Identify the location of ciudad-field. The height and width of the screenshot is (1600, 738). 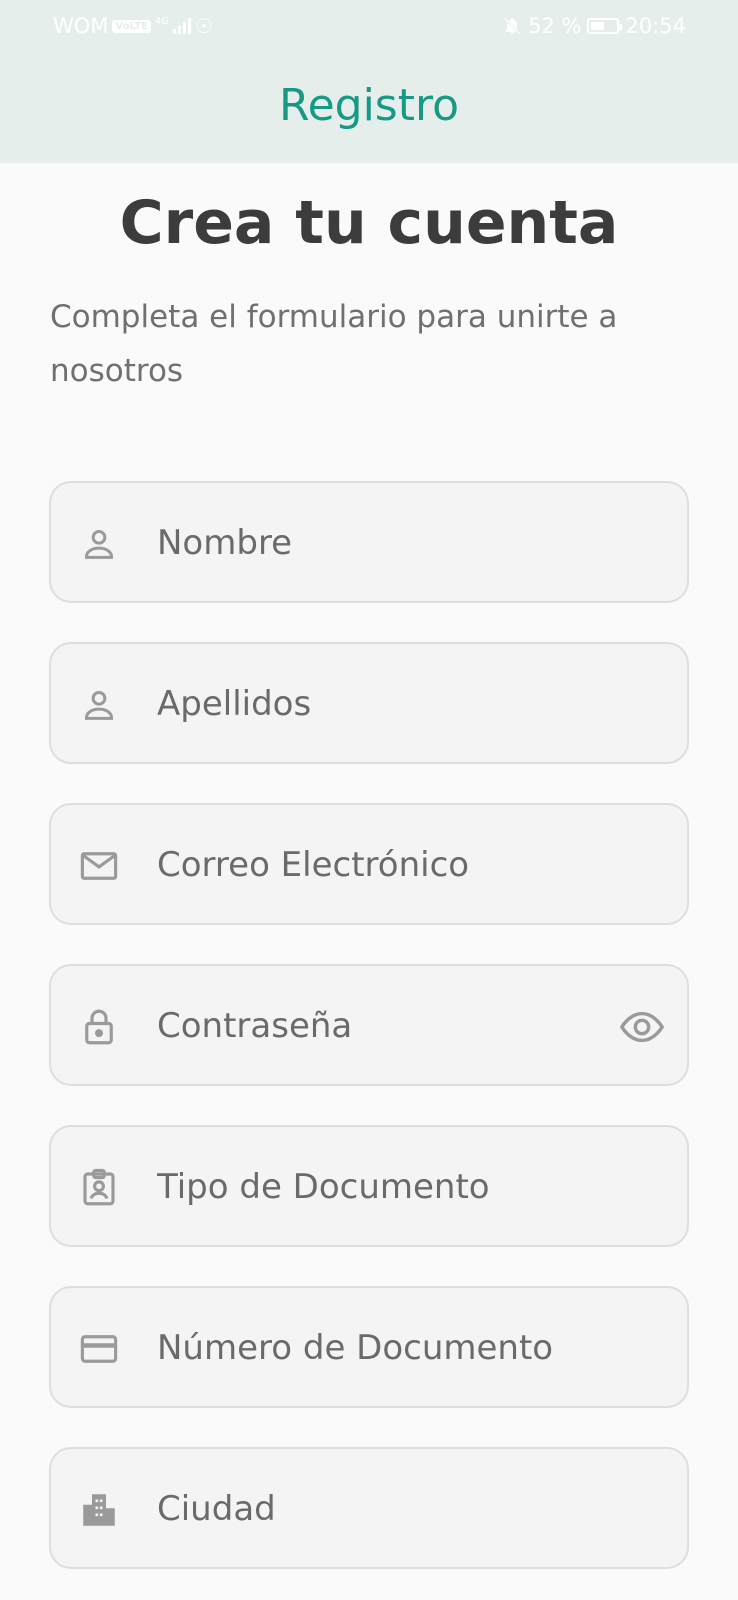
(369, 1508).